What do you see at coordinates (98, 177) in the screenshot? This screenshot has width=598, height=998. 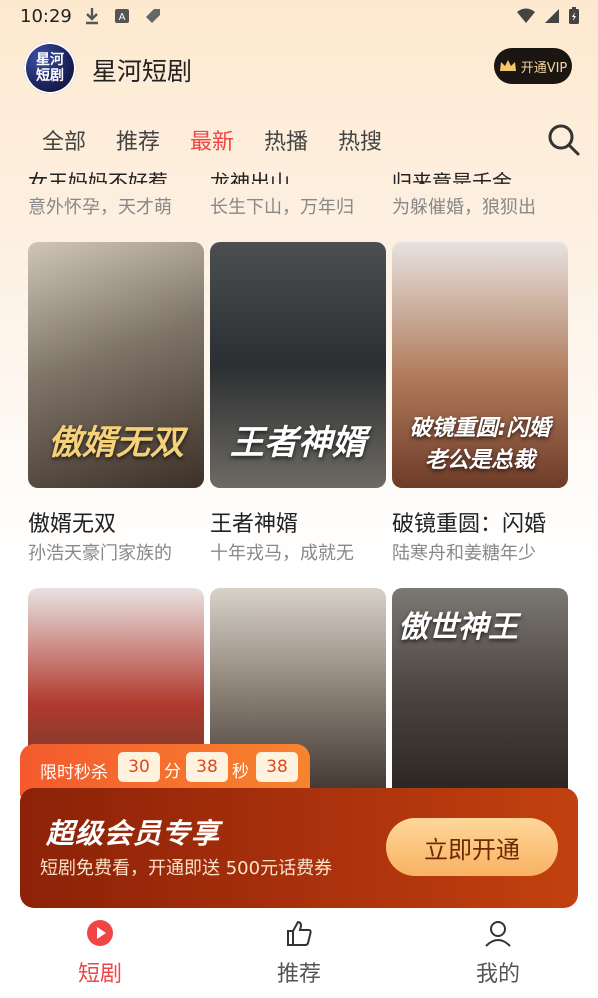 I see `card-title: 女王妈妈不好惹` at bounding box center [98, 177].